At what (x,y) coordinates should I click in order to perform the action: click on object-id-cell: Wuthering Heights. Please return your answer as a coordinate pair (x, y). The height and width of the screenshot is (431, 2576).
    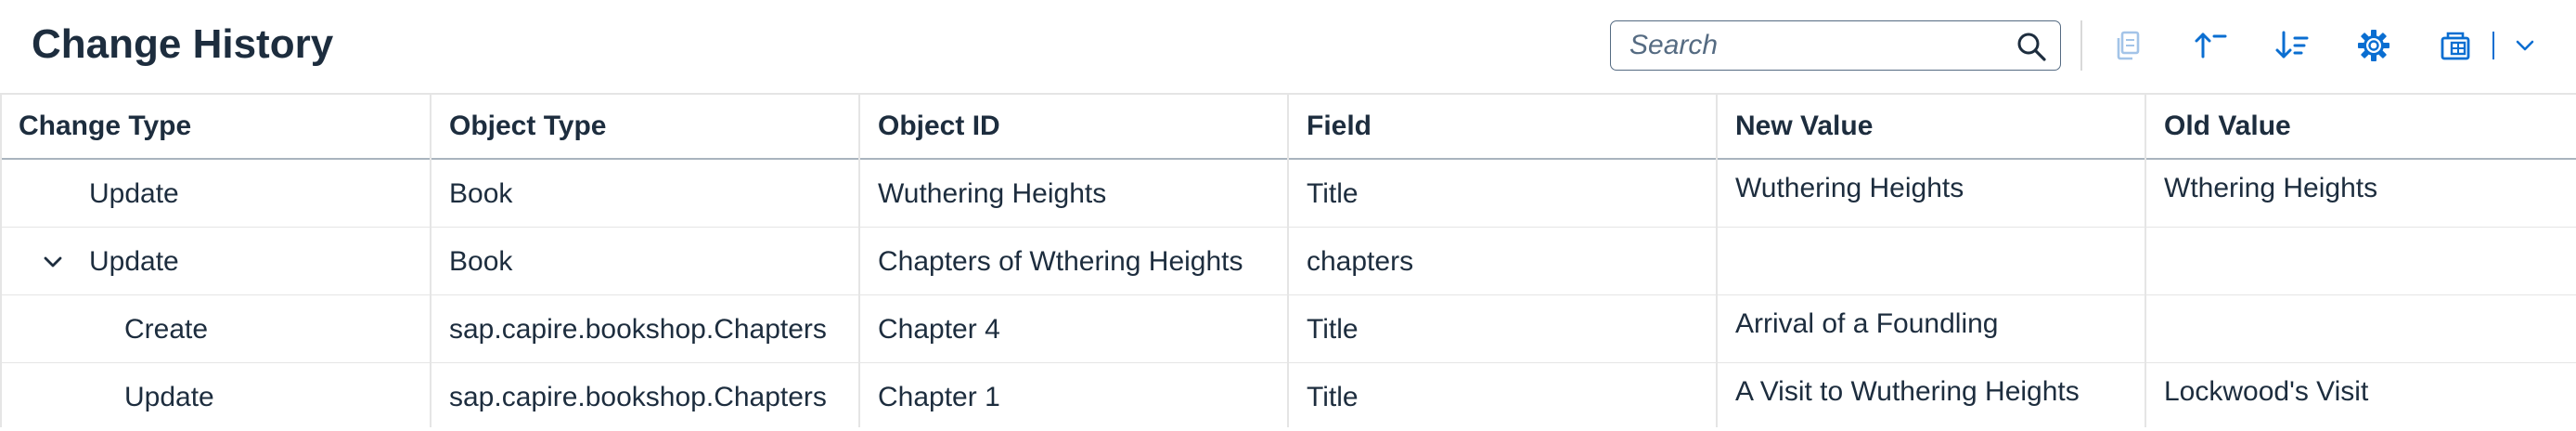
    Looking at the image, I should click on (993, 193).